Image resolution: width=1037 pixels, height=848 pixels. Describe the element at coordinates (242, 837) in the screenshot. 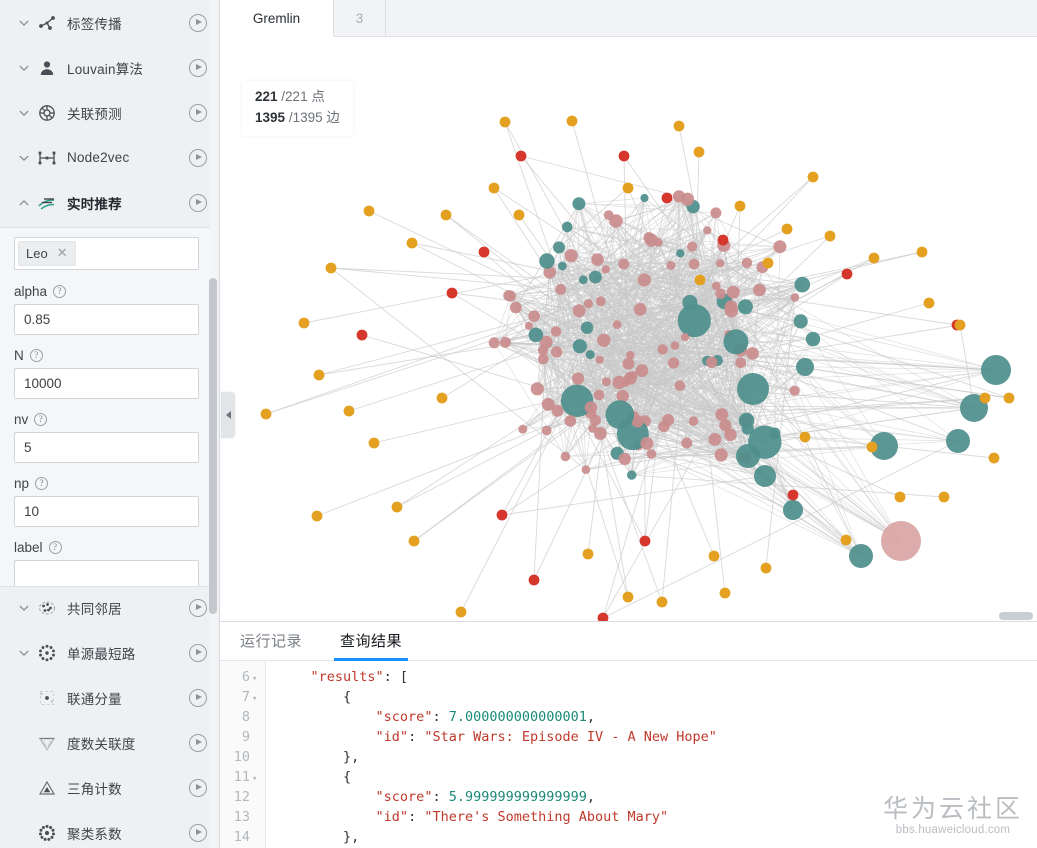

I see `line-number: 14` at that location.